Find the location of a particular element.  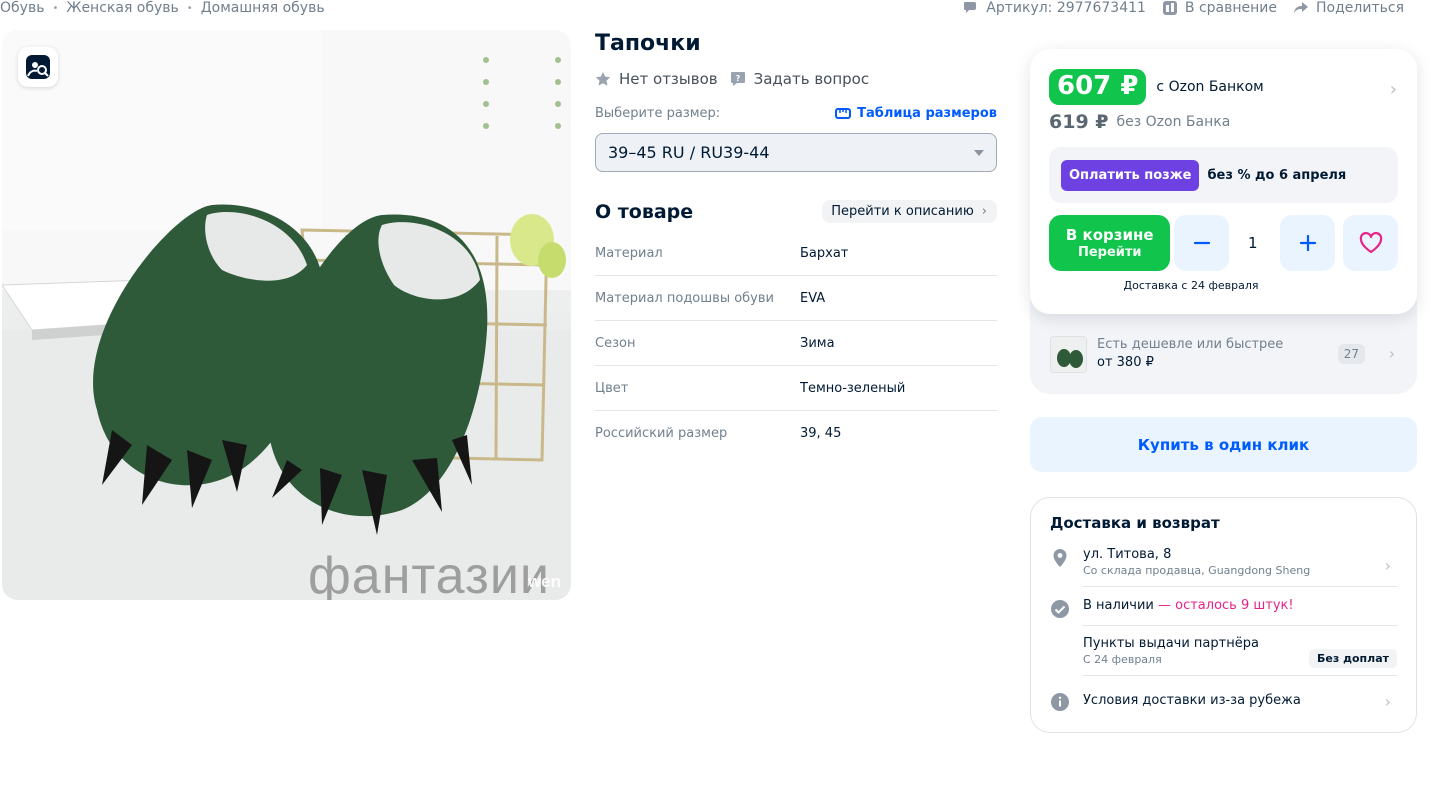

property-value: 39, 45 is located at coordinates (821, 433).